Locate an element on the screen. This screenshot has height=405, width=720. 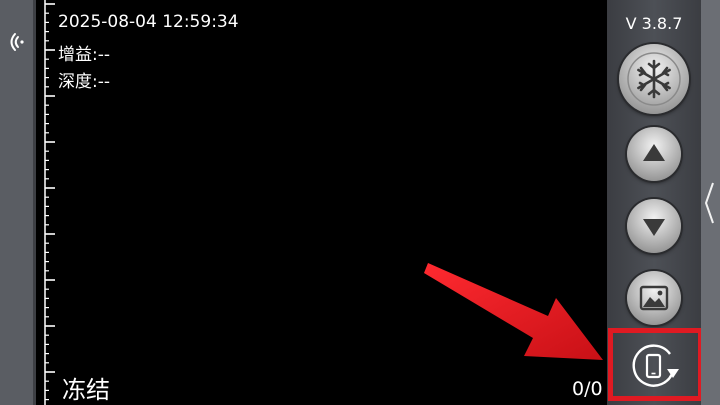
wifi-icon is located at coordinates (17, 42).